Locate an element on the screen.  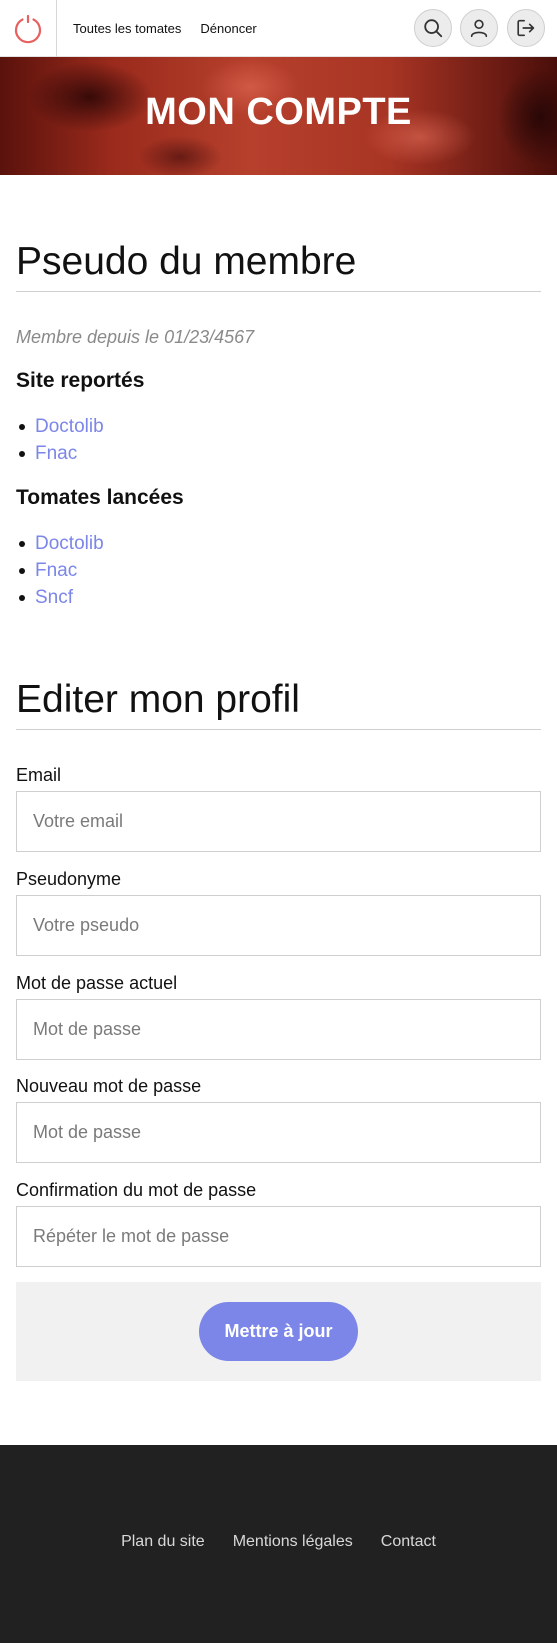
new-password-label: Nouveau mot de passe is located at coordinates (109, 1086).